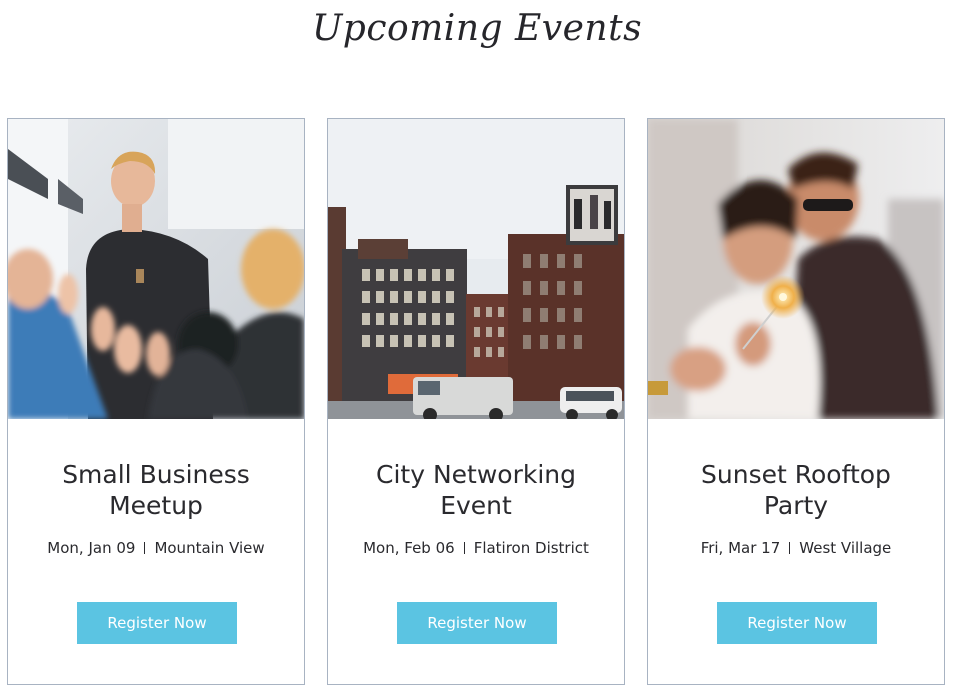  I want to click on event-location: West Village, so click(845, 548).